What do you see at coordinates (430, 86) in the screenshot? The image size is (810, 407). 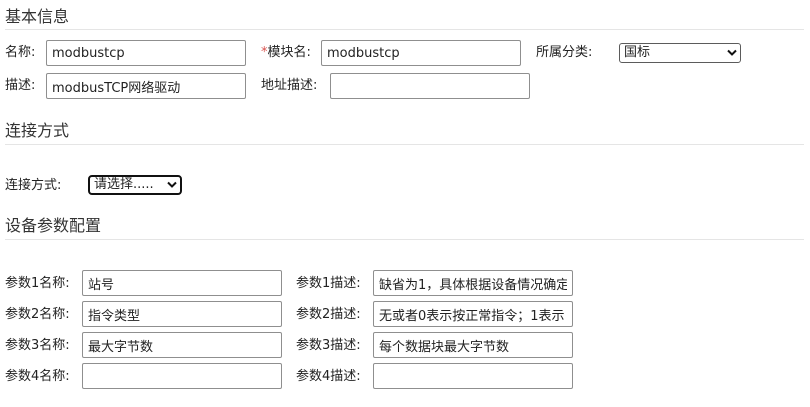 I see `address-description-input` at bounding box center [430, 86].